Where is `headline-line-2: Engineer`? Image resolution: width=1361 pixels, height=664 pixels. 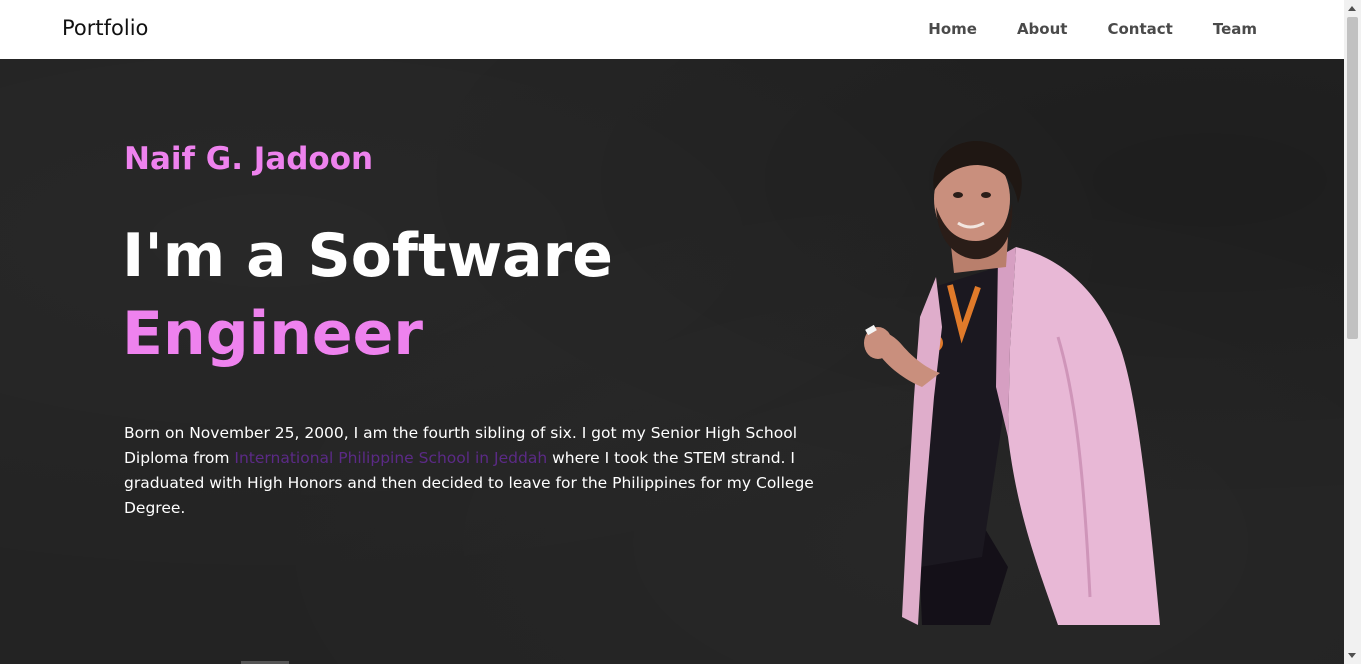
headline-line-2: Engineer is located at coordinates (272, 334).